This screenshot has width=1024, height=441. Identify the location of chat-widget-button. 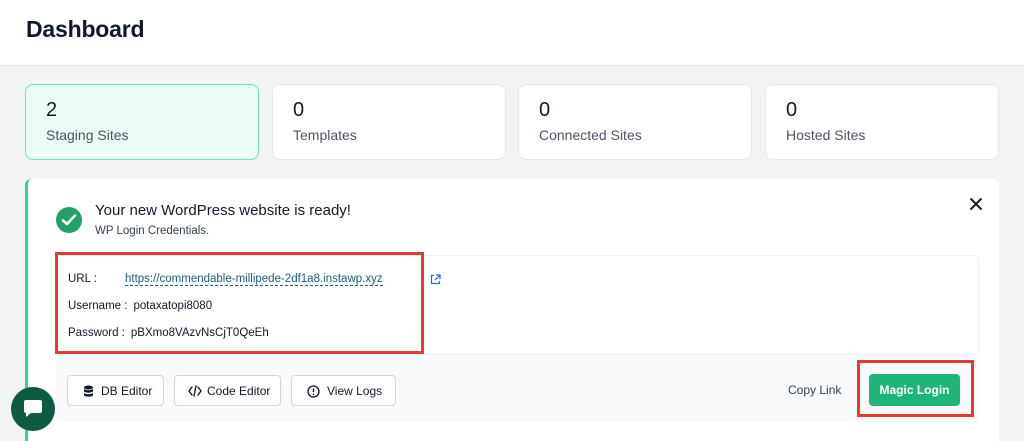
(33, 409).